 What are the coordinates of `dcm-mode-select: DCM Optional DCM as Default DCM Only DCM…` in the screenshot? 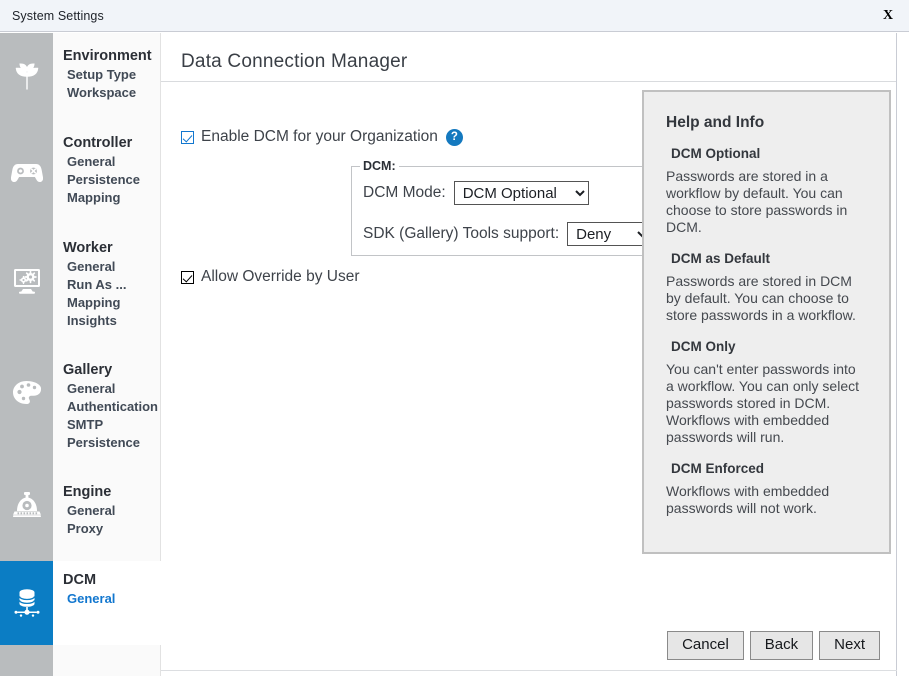 It's located at (521, 193).